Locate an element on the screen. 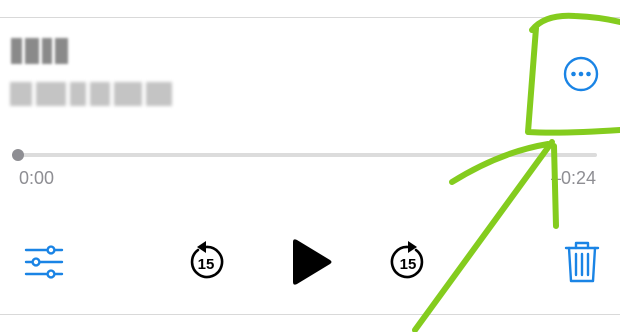 This screenshot has width=620, height=332. delete-button is located at coordinates (582, 262).